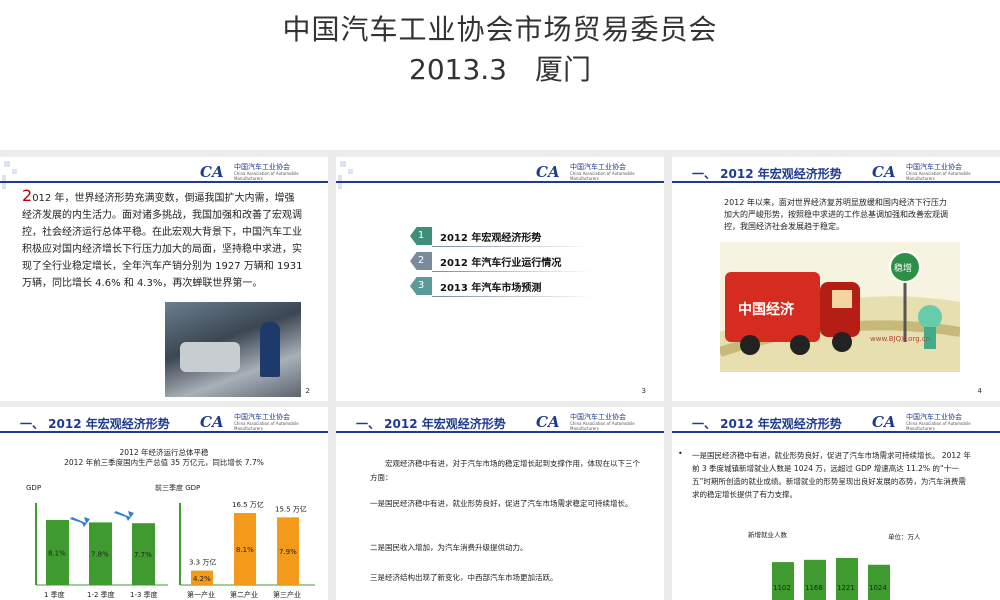 The width and height of the screenshot is (1000, 600). Describe the element at coordinates (307, 391) in the screenshot. I see `page-number: 2` at that location.